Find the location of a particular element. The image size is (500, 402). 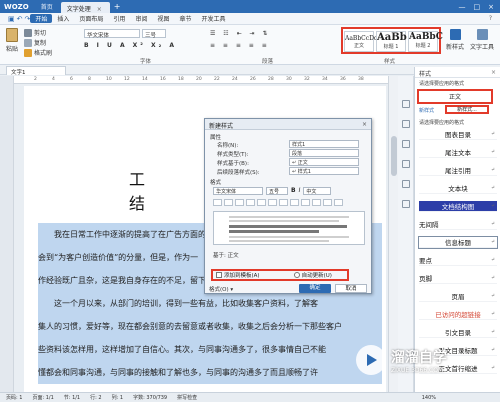

menu-item-developer: 开发工具 is located at coordinates (213, 18).